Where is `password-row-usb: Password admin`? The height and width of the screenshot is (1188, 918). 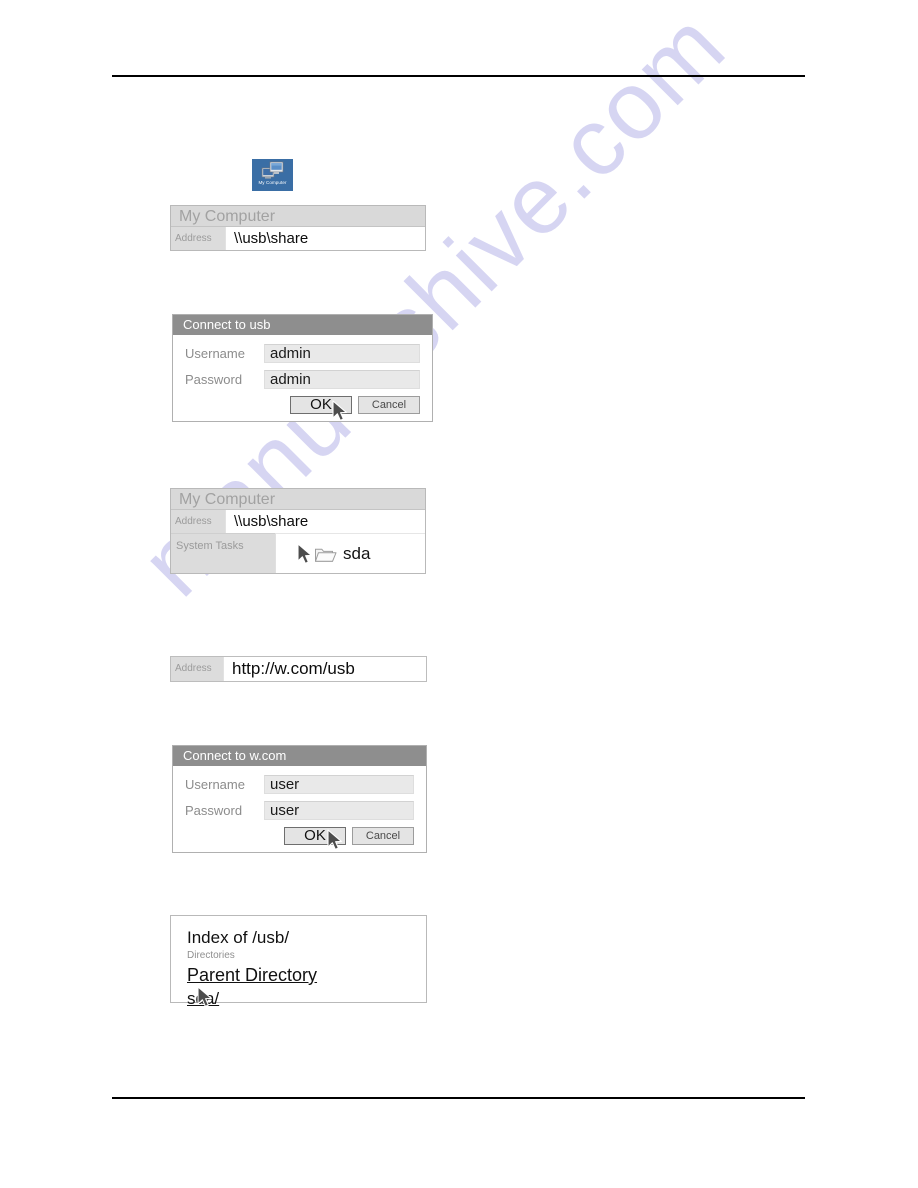 password-row-usb: Password admin is located at coordinates (302, 379).